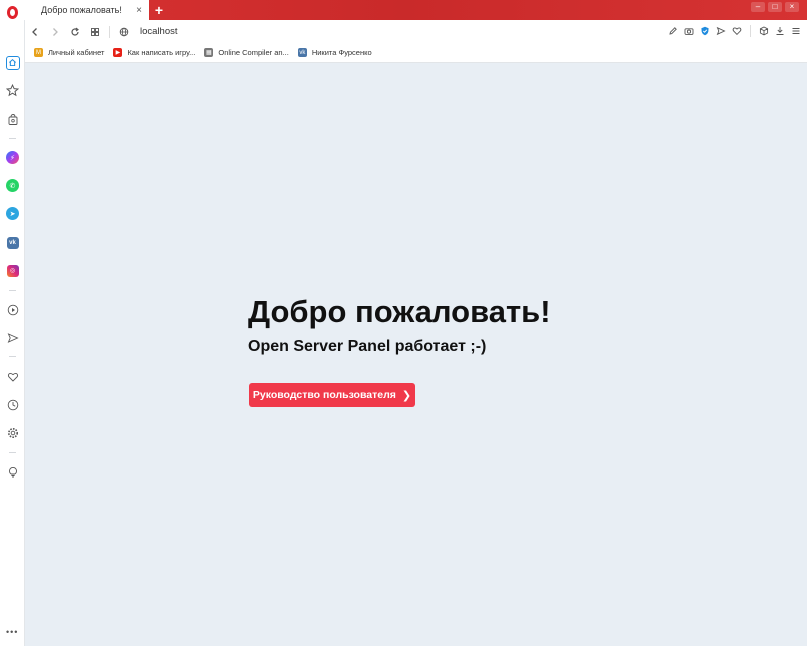  What do you see at coordinates (689, 31) in the screenshot?
I see `camera-icon` at bounding box center [689, 31].